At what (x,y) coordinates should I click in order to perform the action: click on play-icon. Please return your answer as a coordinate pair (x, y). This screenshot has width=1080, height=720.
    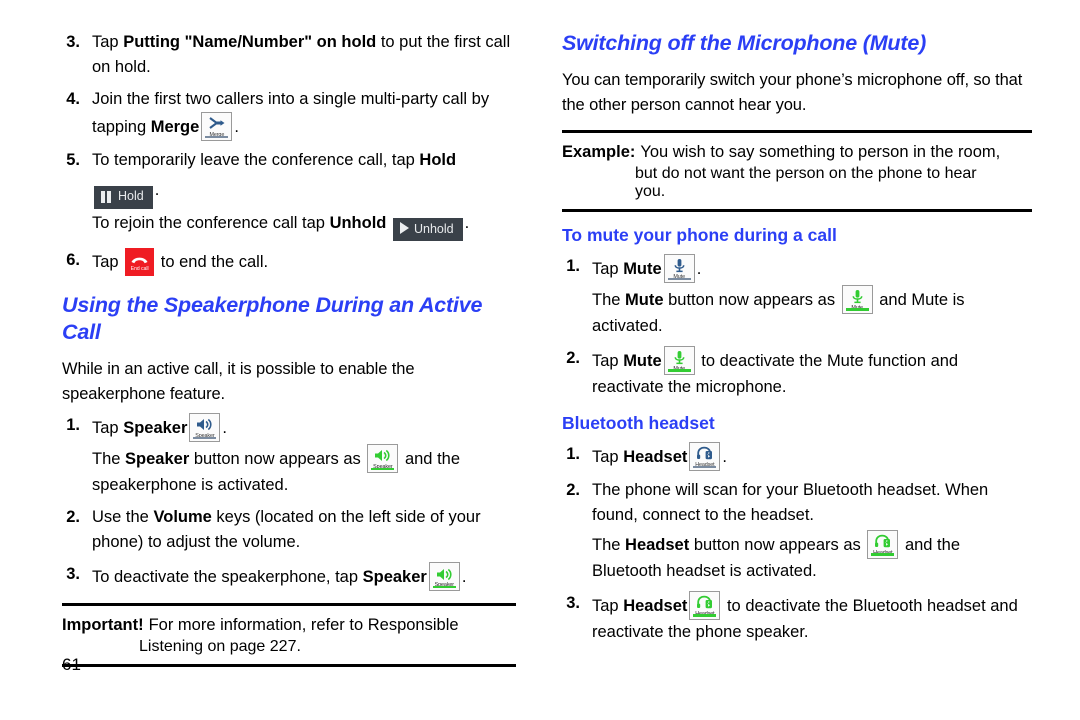
    Looking at the image, I should click on (404, 228).